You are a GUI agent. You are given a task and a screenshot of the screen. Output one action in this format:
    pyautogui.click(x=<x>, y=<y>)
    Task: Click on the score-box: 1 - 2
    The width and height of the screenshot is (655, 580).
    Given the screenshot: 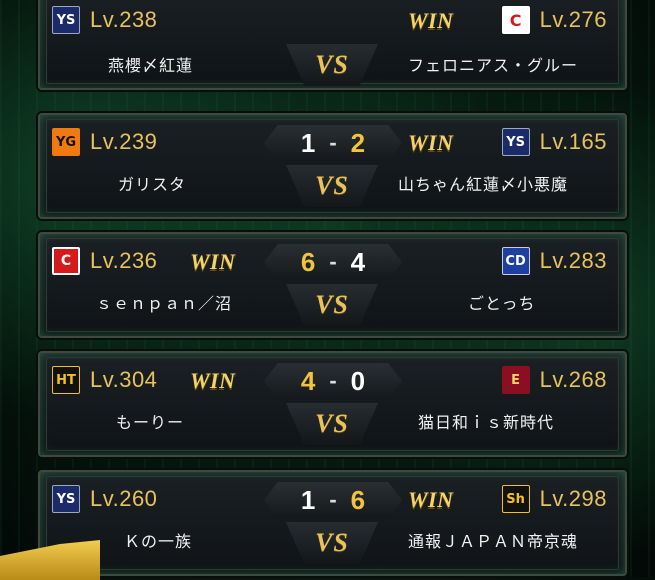 What is the action you would take?
    pyautogui.click(x=333, y=143)
    